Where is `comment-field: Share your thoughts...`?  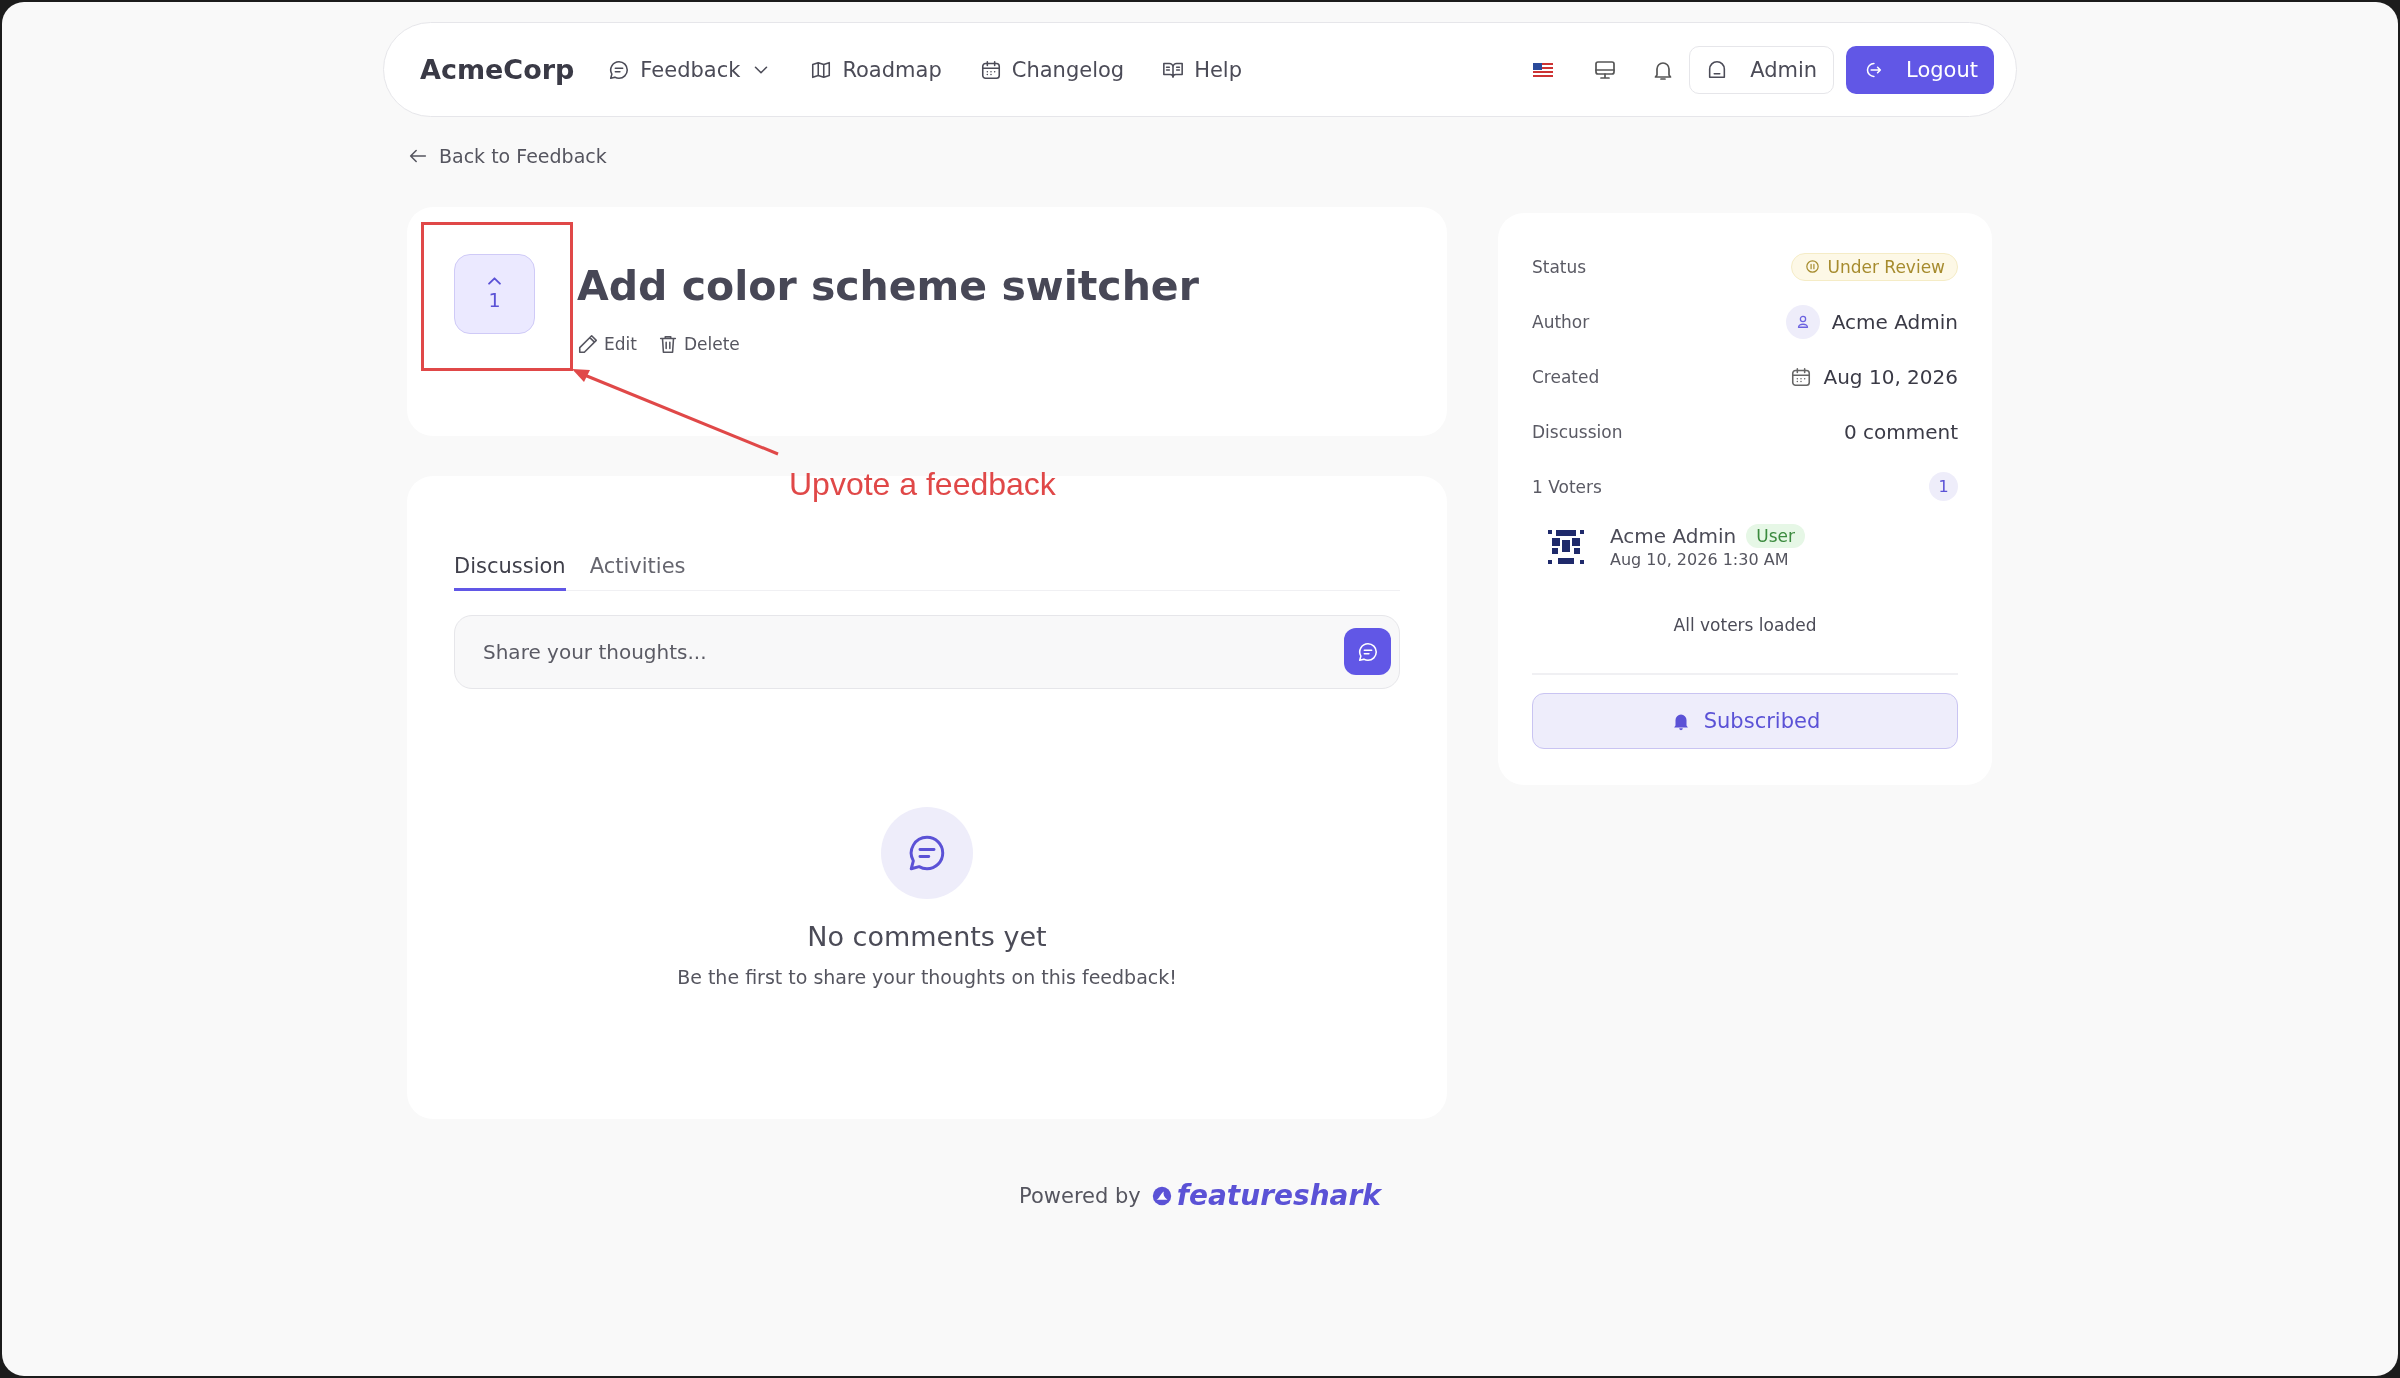
comment-field: Share your thoughts... is located at coordinates (912, 651).